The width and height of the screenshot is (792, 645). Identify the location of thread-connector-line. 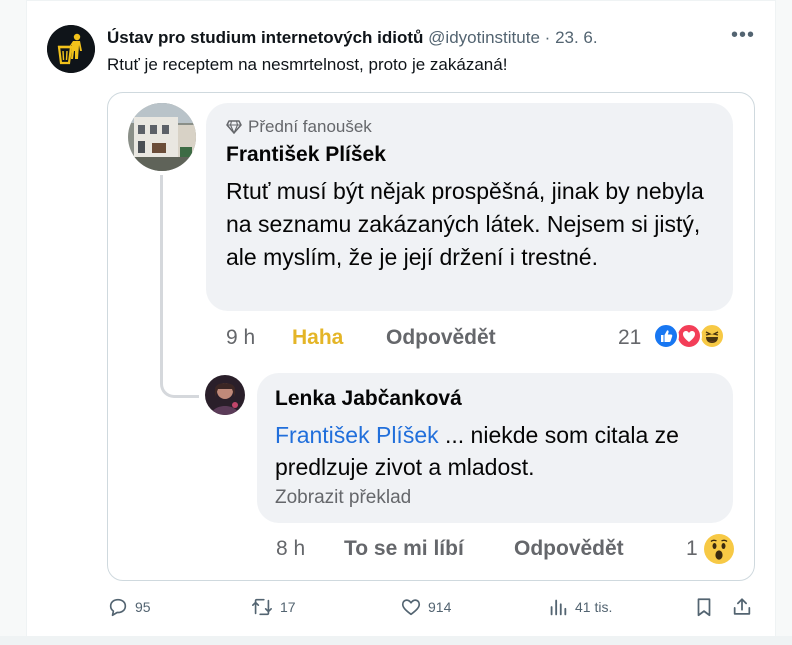
(179, 286).